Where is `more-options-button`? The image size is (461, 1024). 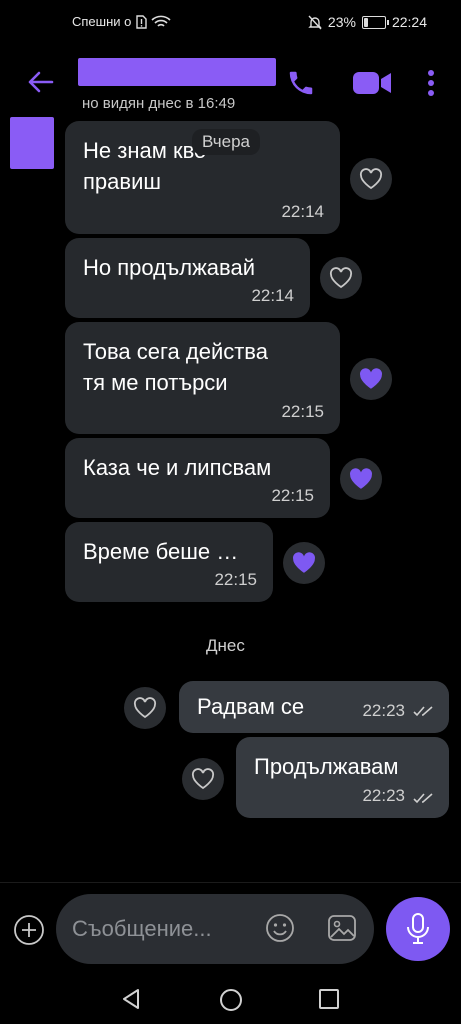
more-options-button is located at coordinates (431, 85).